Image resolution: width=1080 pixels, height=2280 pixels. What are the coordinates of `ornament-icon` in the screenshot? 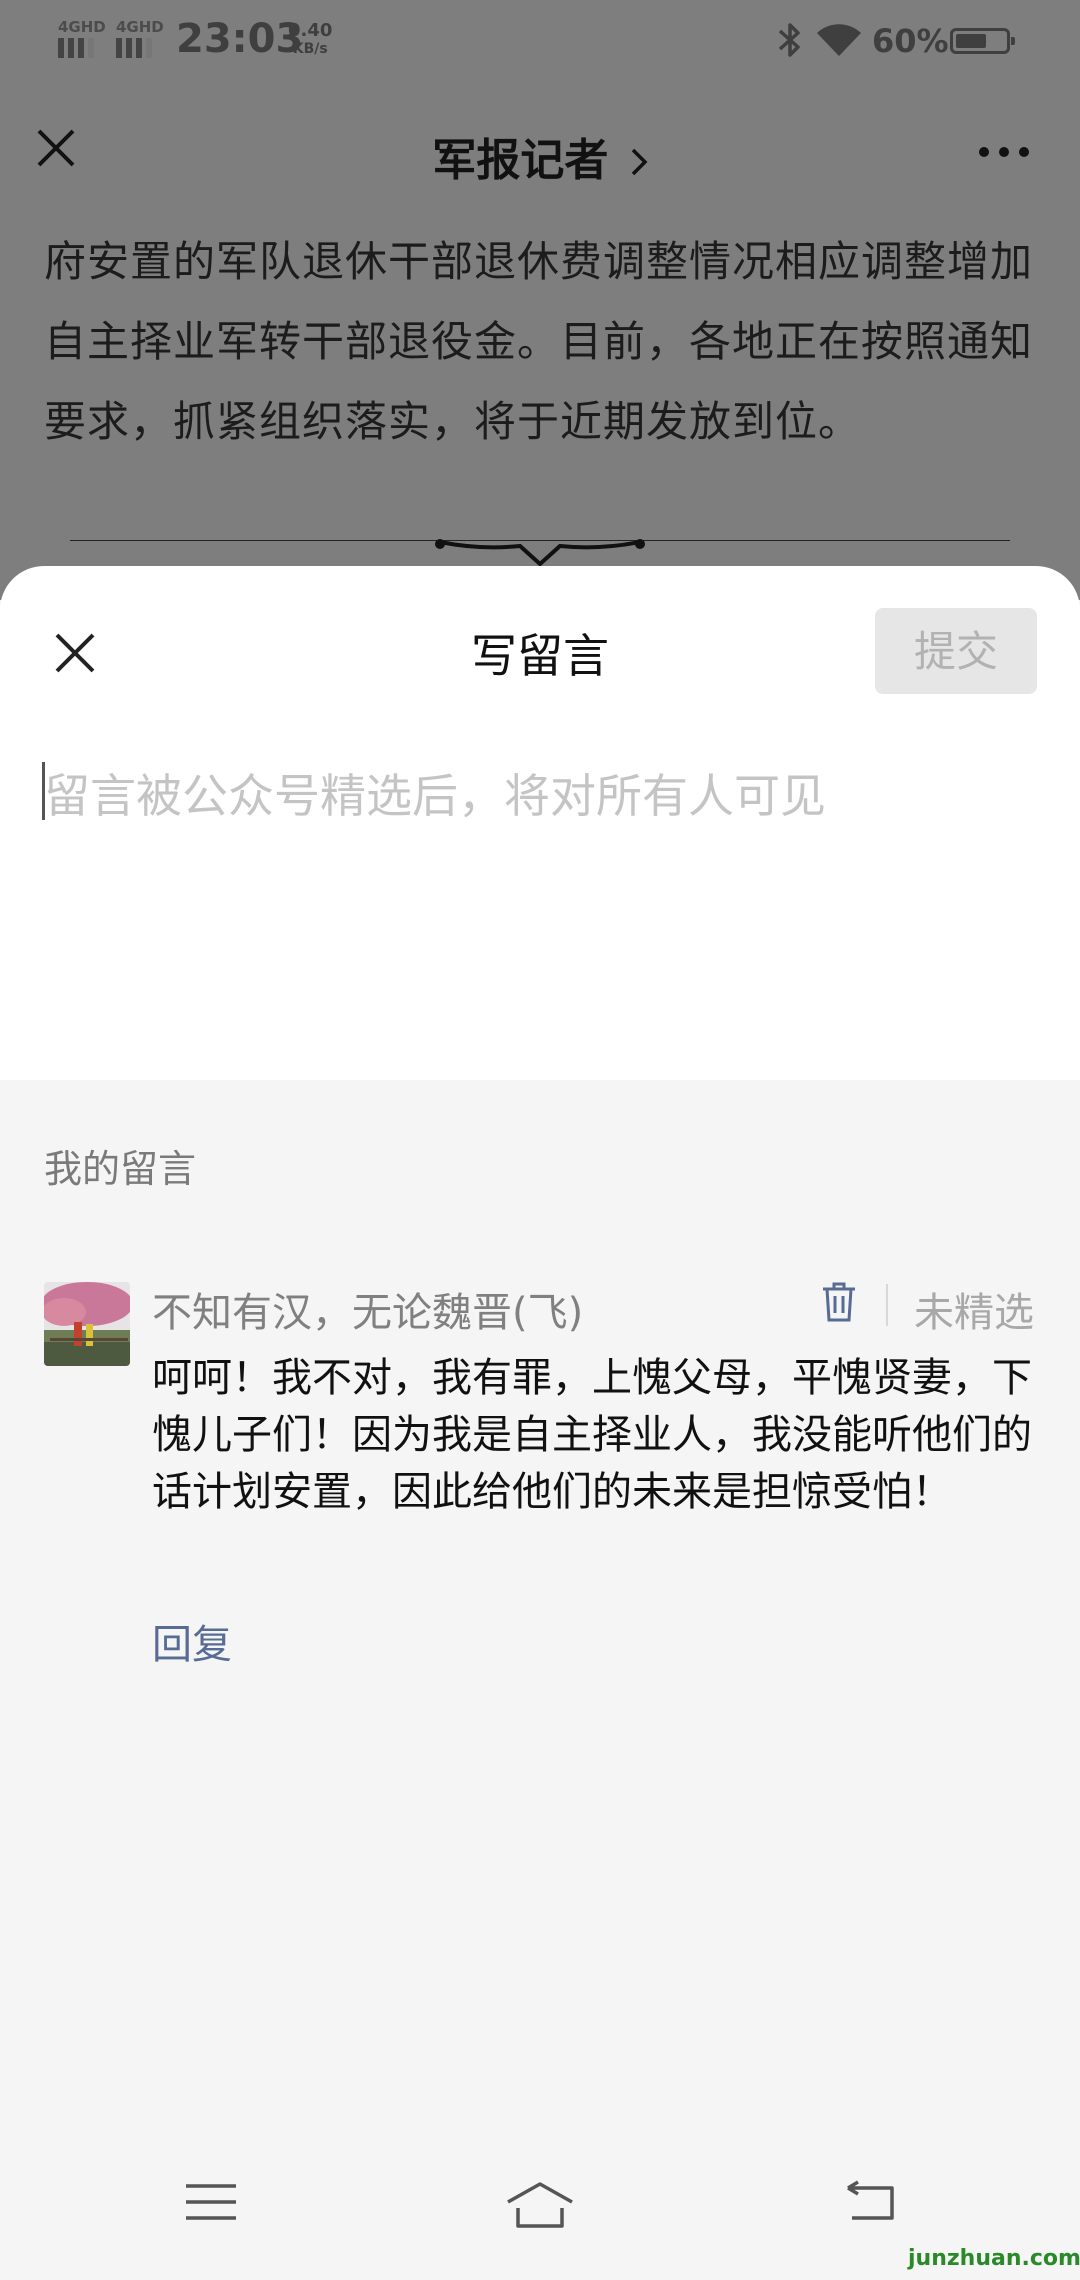 It's located at (540, 552).